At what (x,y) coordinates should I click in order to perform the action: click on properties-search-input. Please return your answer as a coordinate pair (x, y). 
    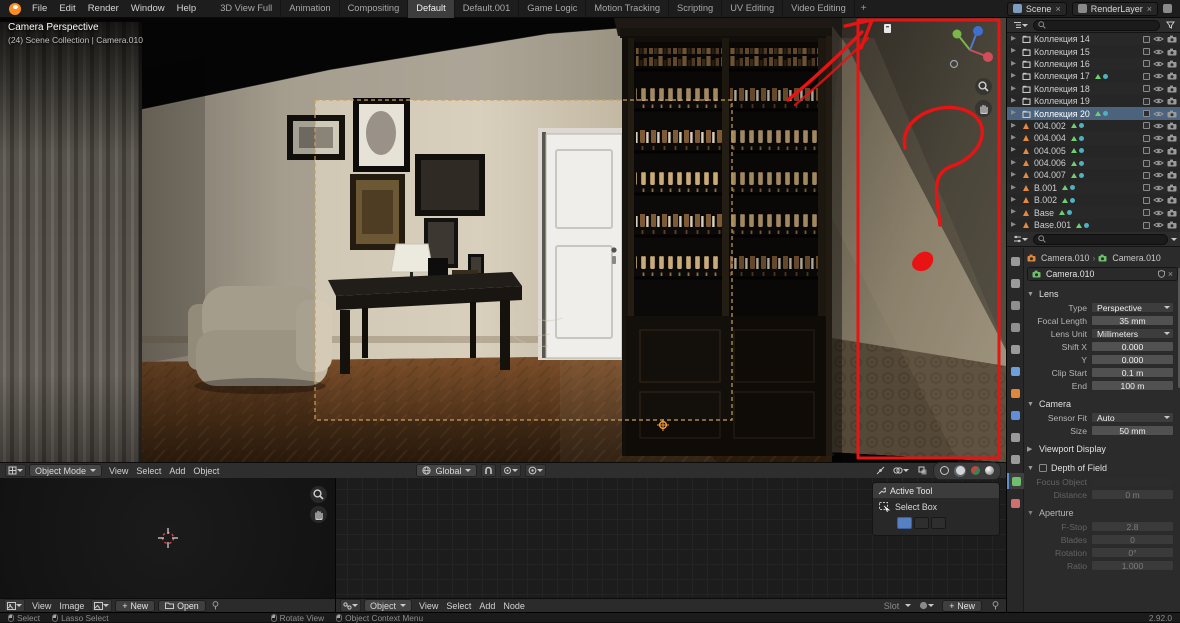
    Looking at the image, I should click on (1100, 239).